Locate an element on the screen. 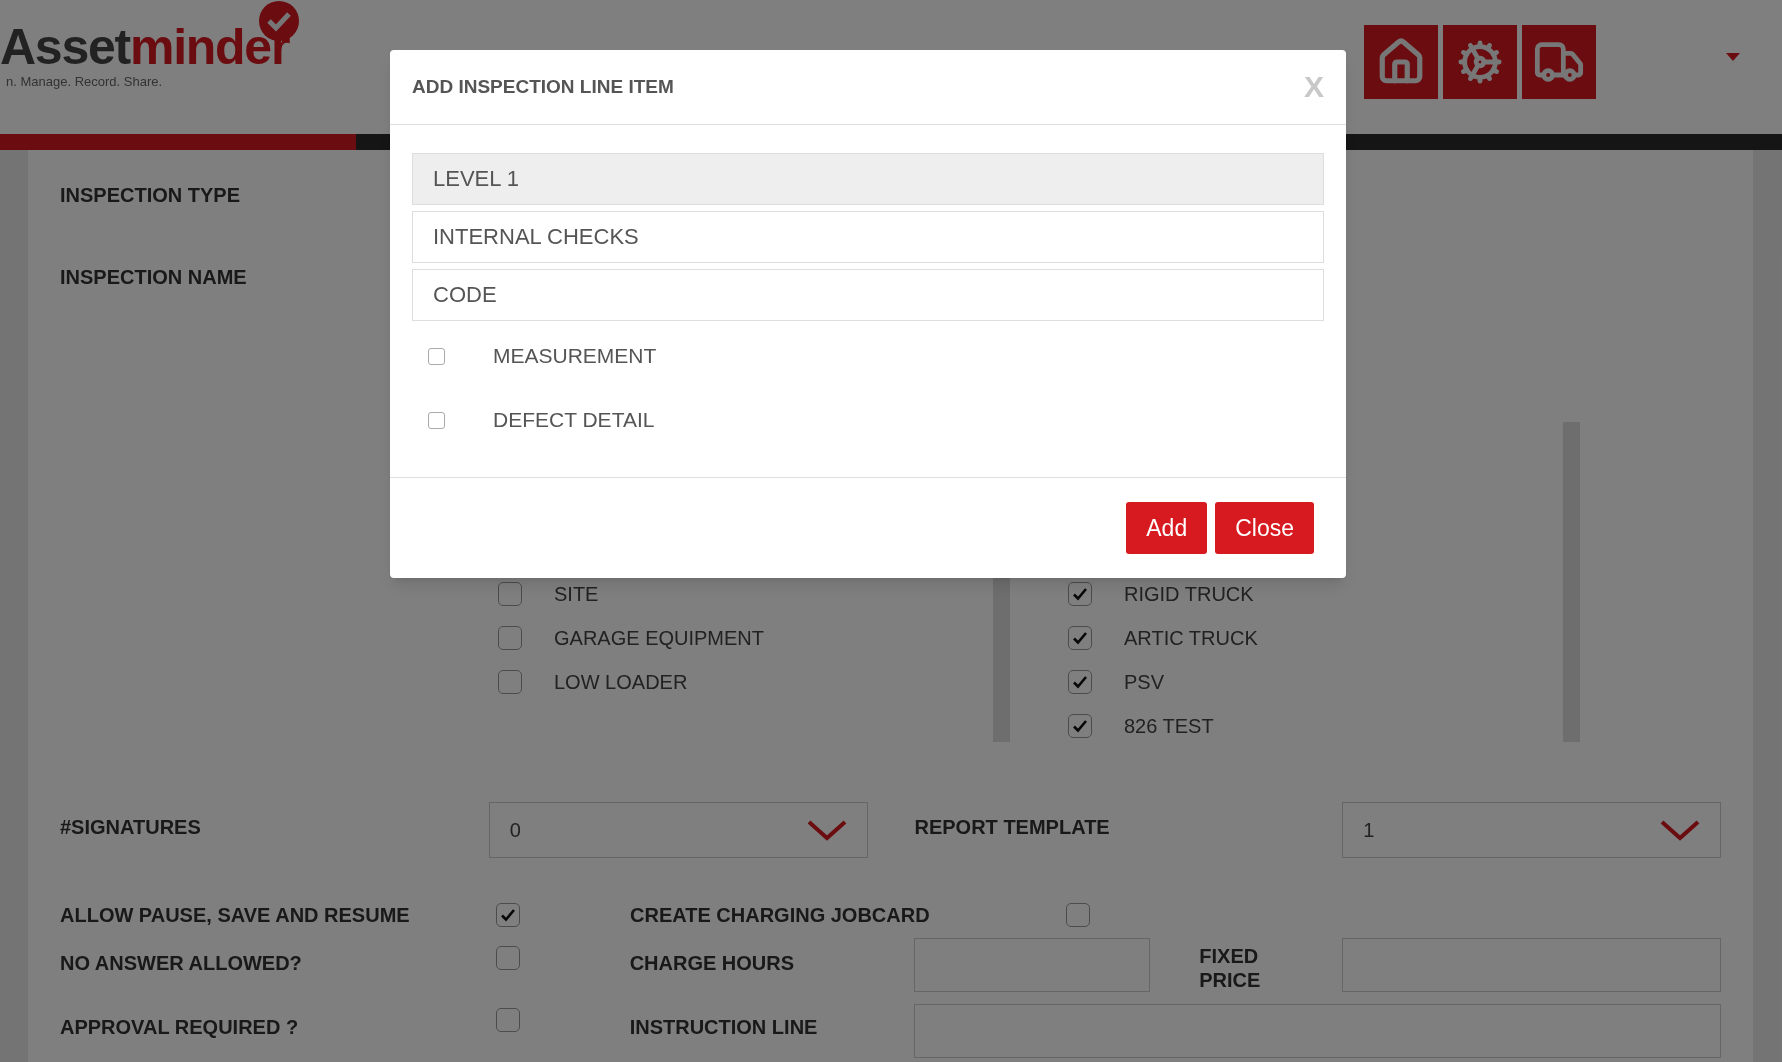 This screenshot has width=1782, height=1062. select-field: 1 is located at coordinates (1531, 830).